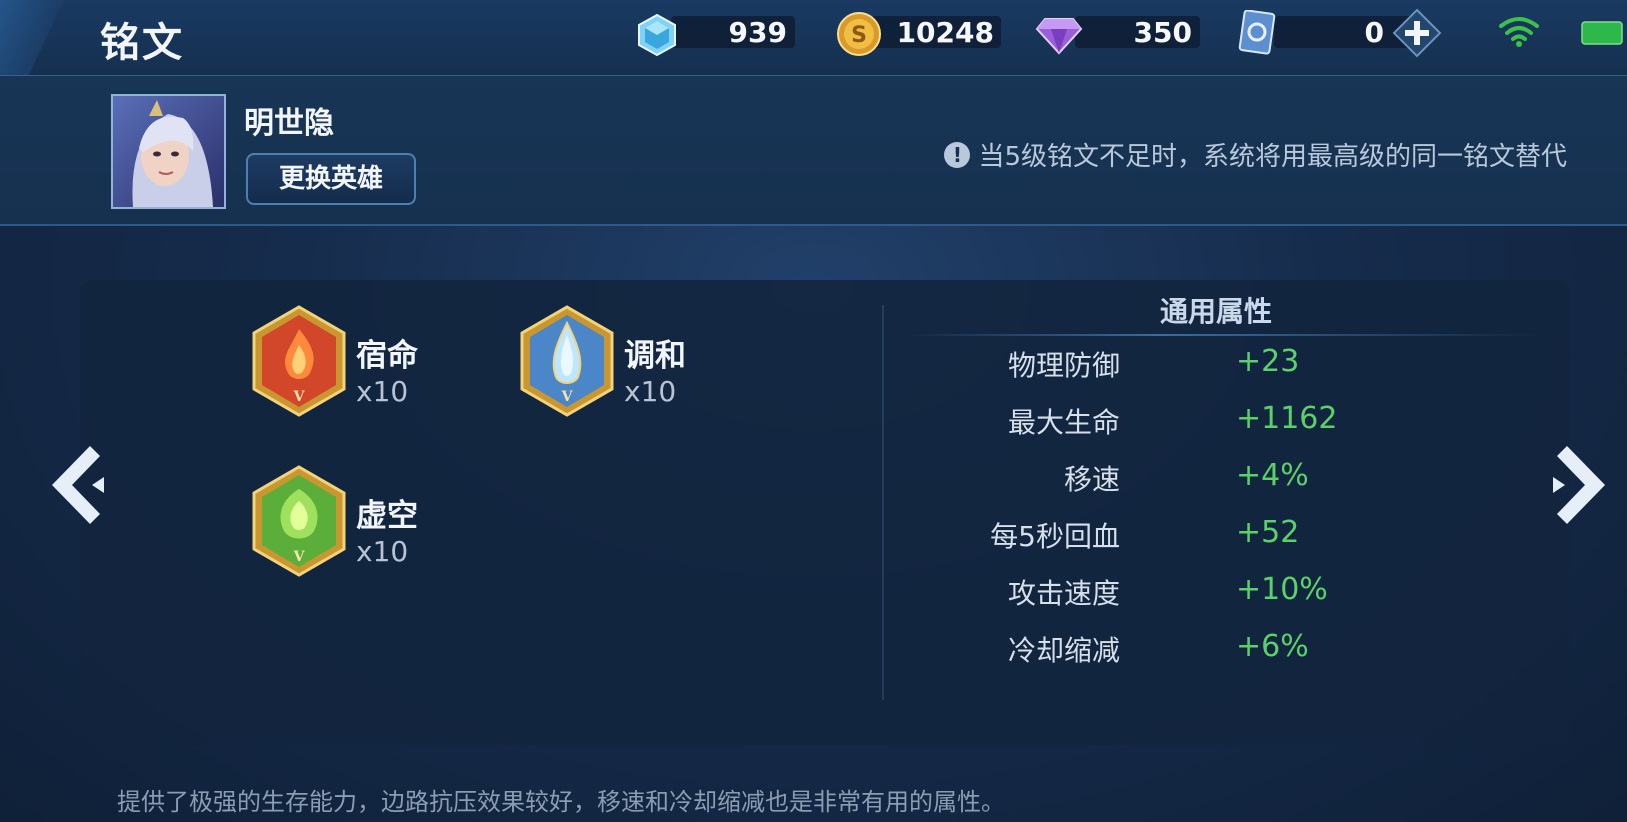 This screenshot has height=822, width=1627. I want to click on page-title: 铭文, so click(142, 43).